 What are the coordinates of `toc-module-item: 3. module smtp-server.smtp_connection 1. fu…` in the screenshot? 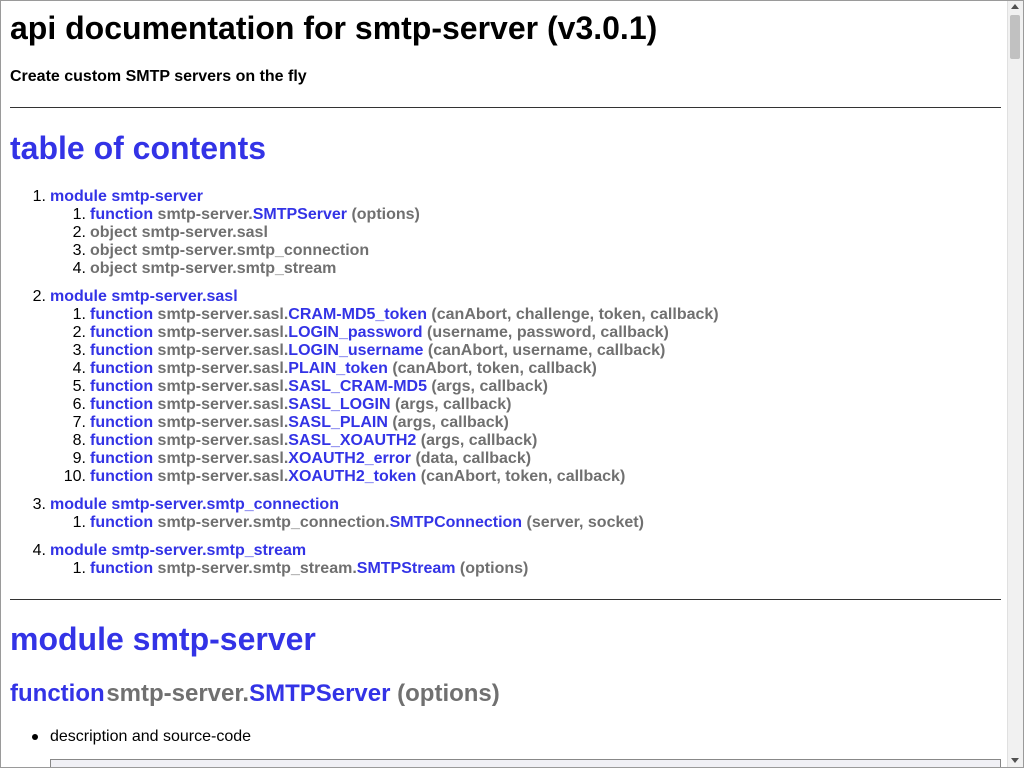 It's located at (505, 514).